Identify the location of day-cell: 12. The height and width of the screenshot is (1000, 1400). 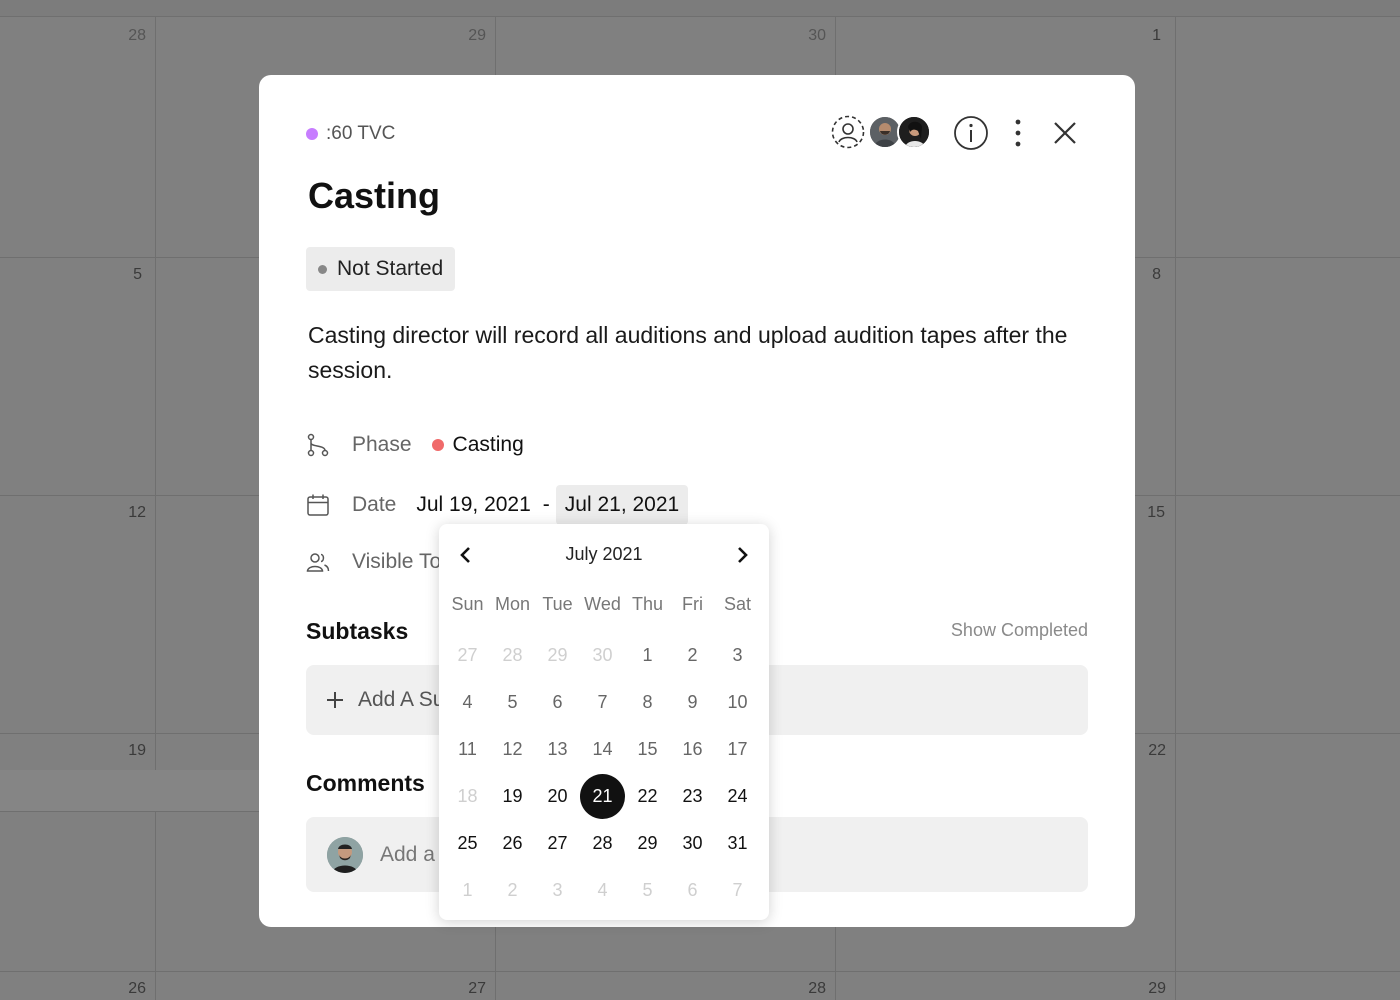
(512, 749).